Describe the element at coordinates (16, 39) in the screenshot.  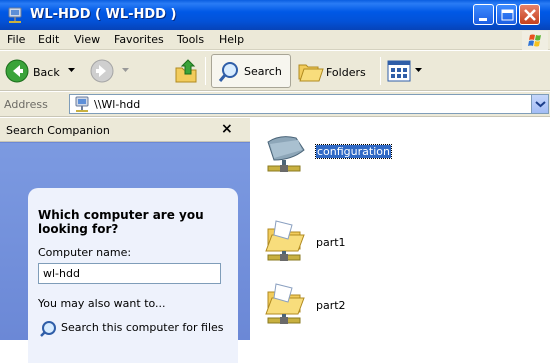
I see `menu-file: File` at that location.